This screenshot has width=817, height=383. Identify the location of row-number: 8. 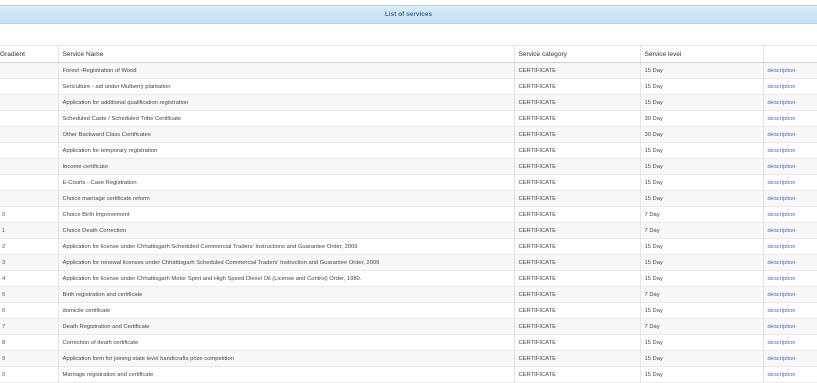
(4, 342).